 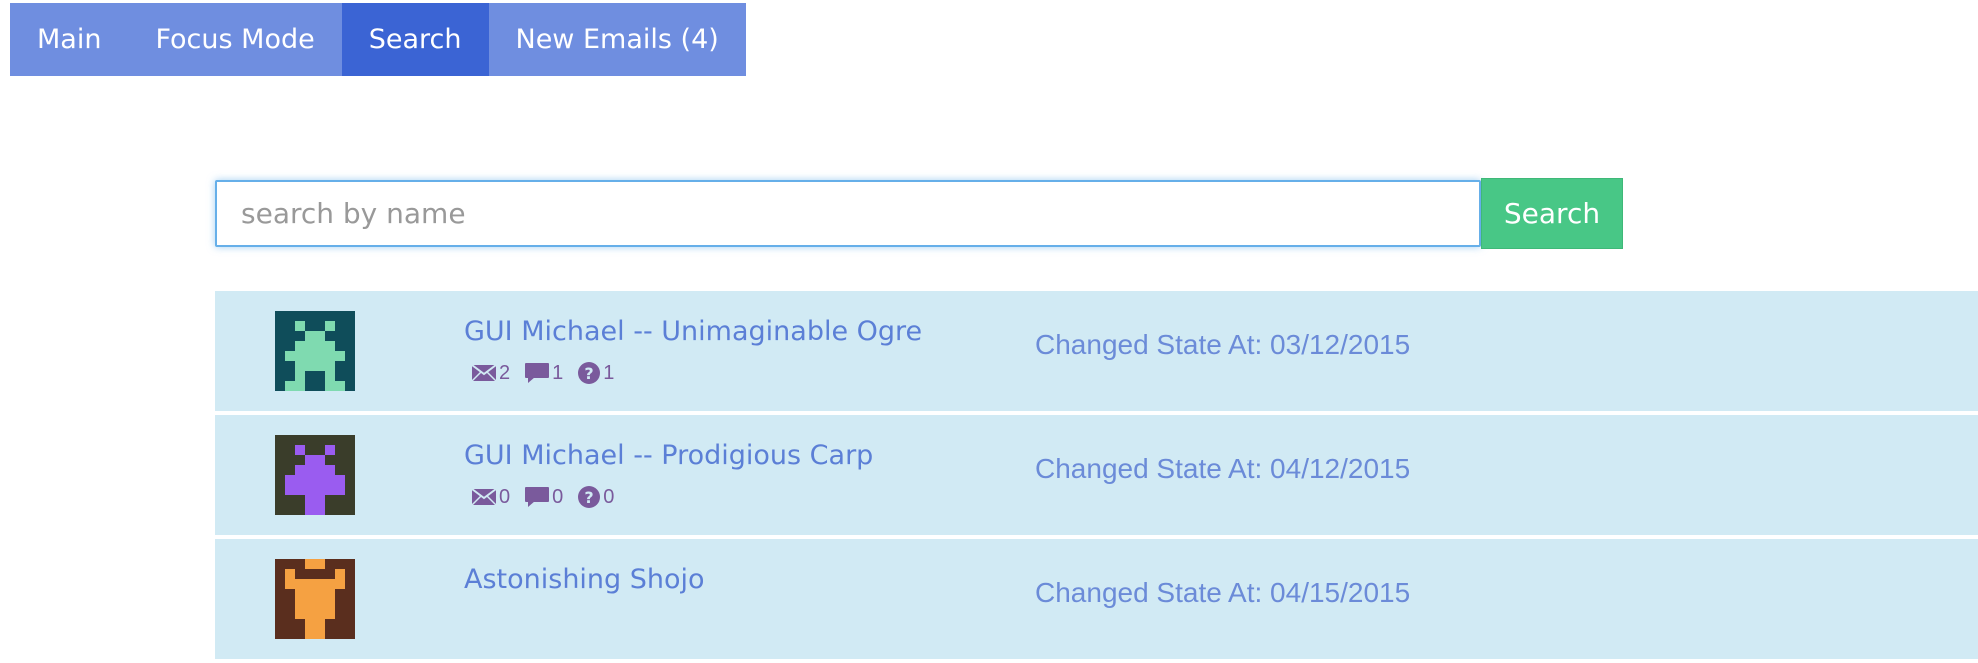 I want to click on tab-new-emails: New Emails (4), so click(x=617, y=39).